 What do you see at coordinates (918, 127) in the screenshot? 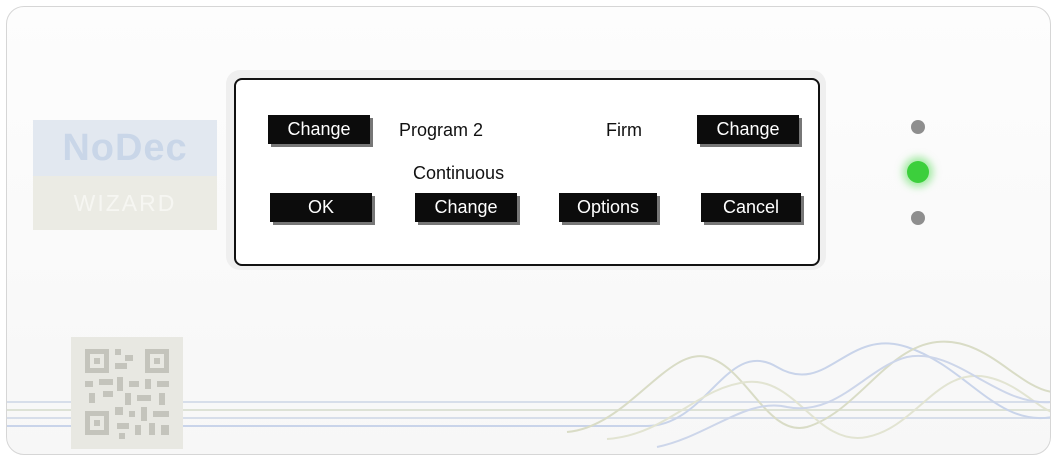
I see `status-led-top-icon` at bounding box center [918, 127].